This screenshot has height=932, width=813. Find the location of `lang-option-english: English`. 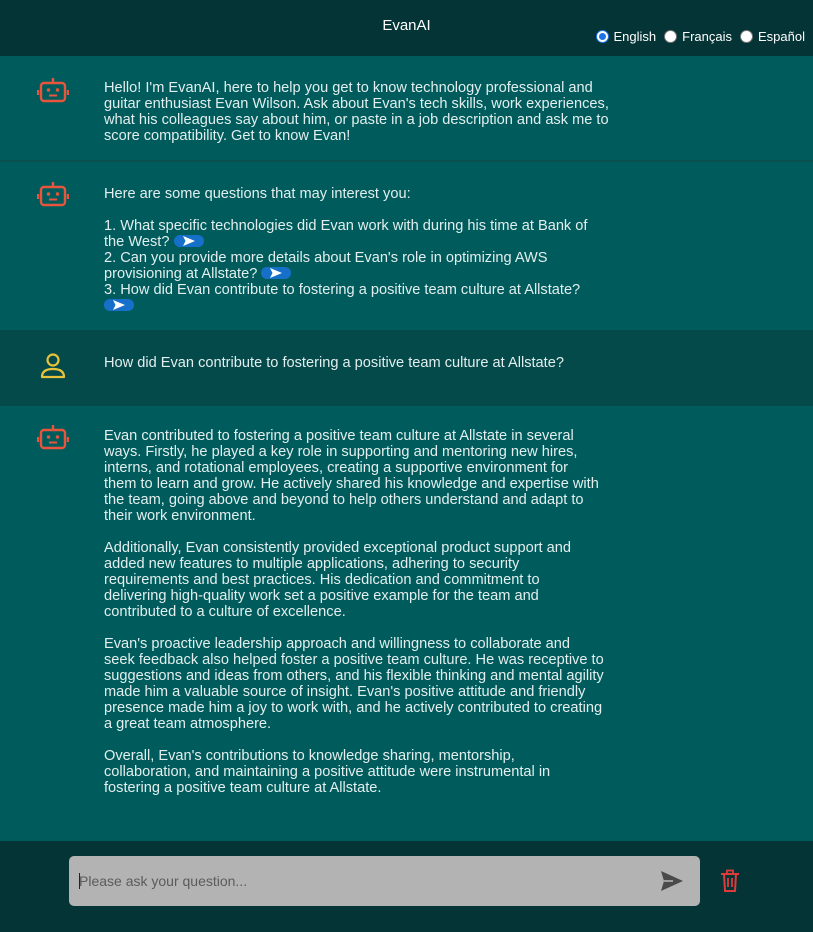

lang-option-english: English is located at coordinates (626, 36).